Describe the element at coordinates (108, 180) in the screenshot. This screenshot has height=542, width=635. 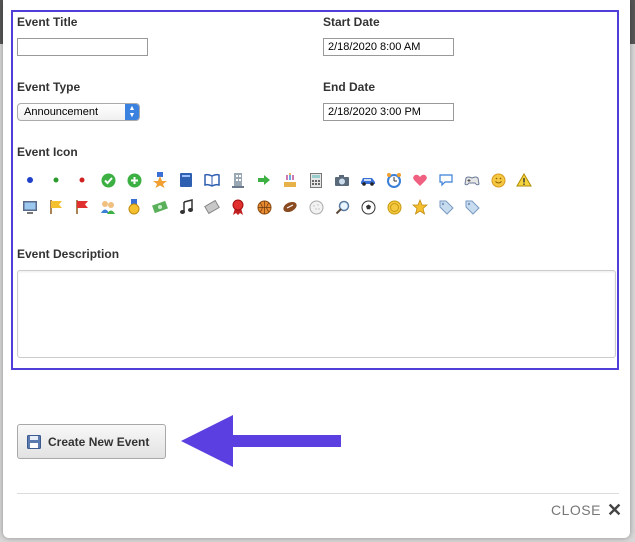
I see `green-check-icon` at that location.